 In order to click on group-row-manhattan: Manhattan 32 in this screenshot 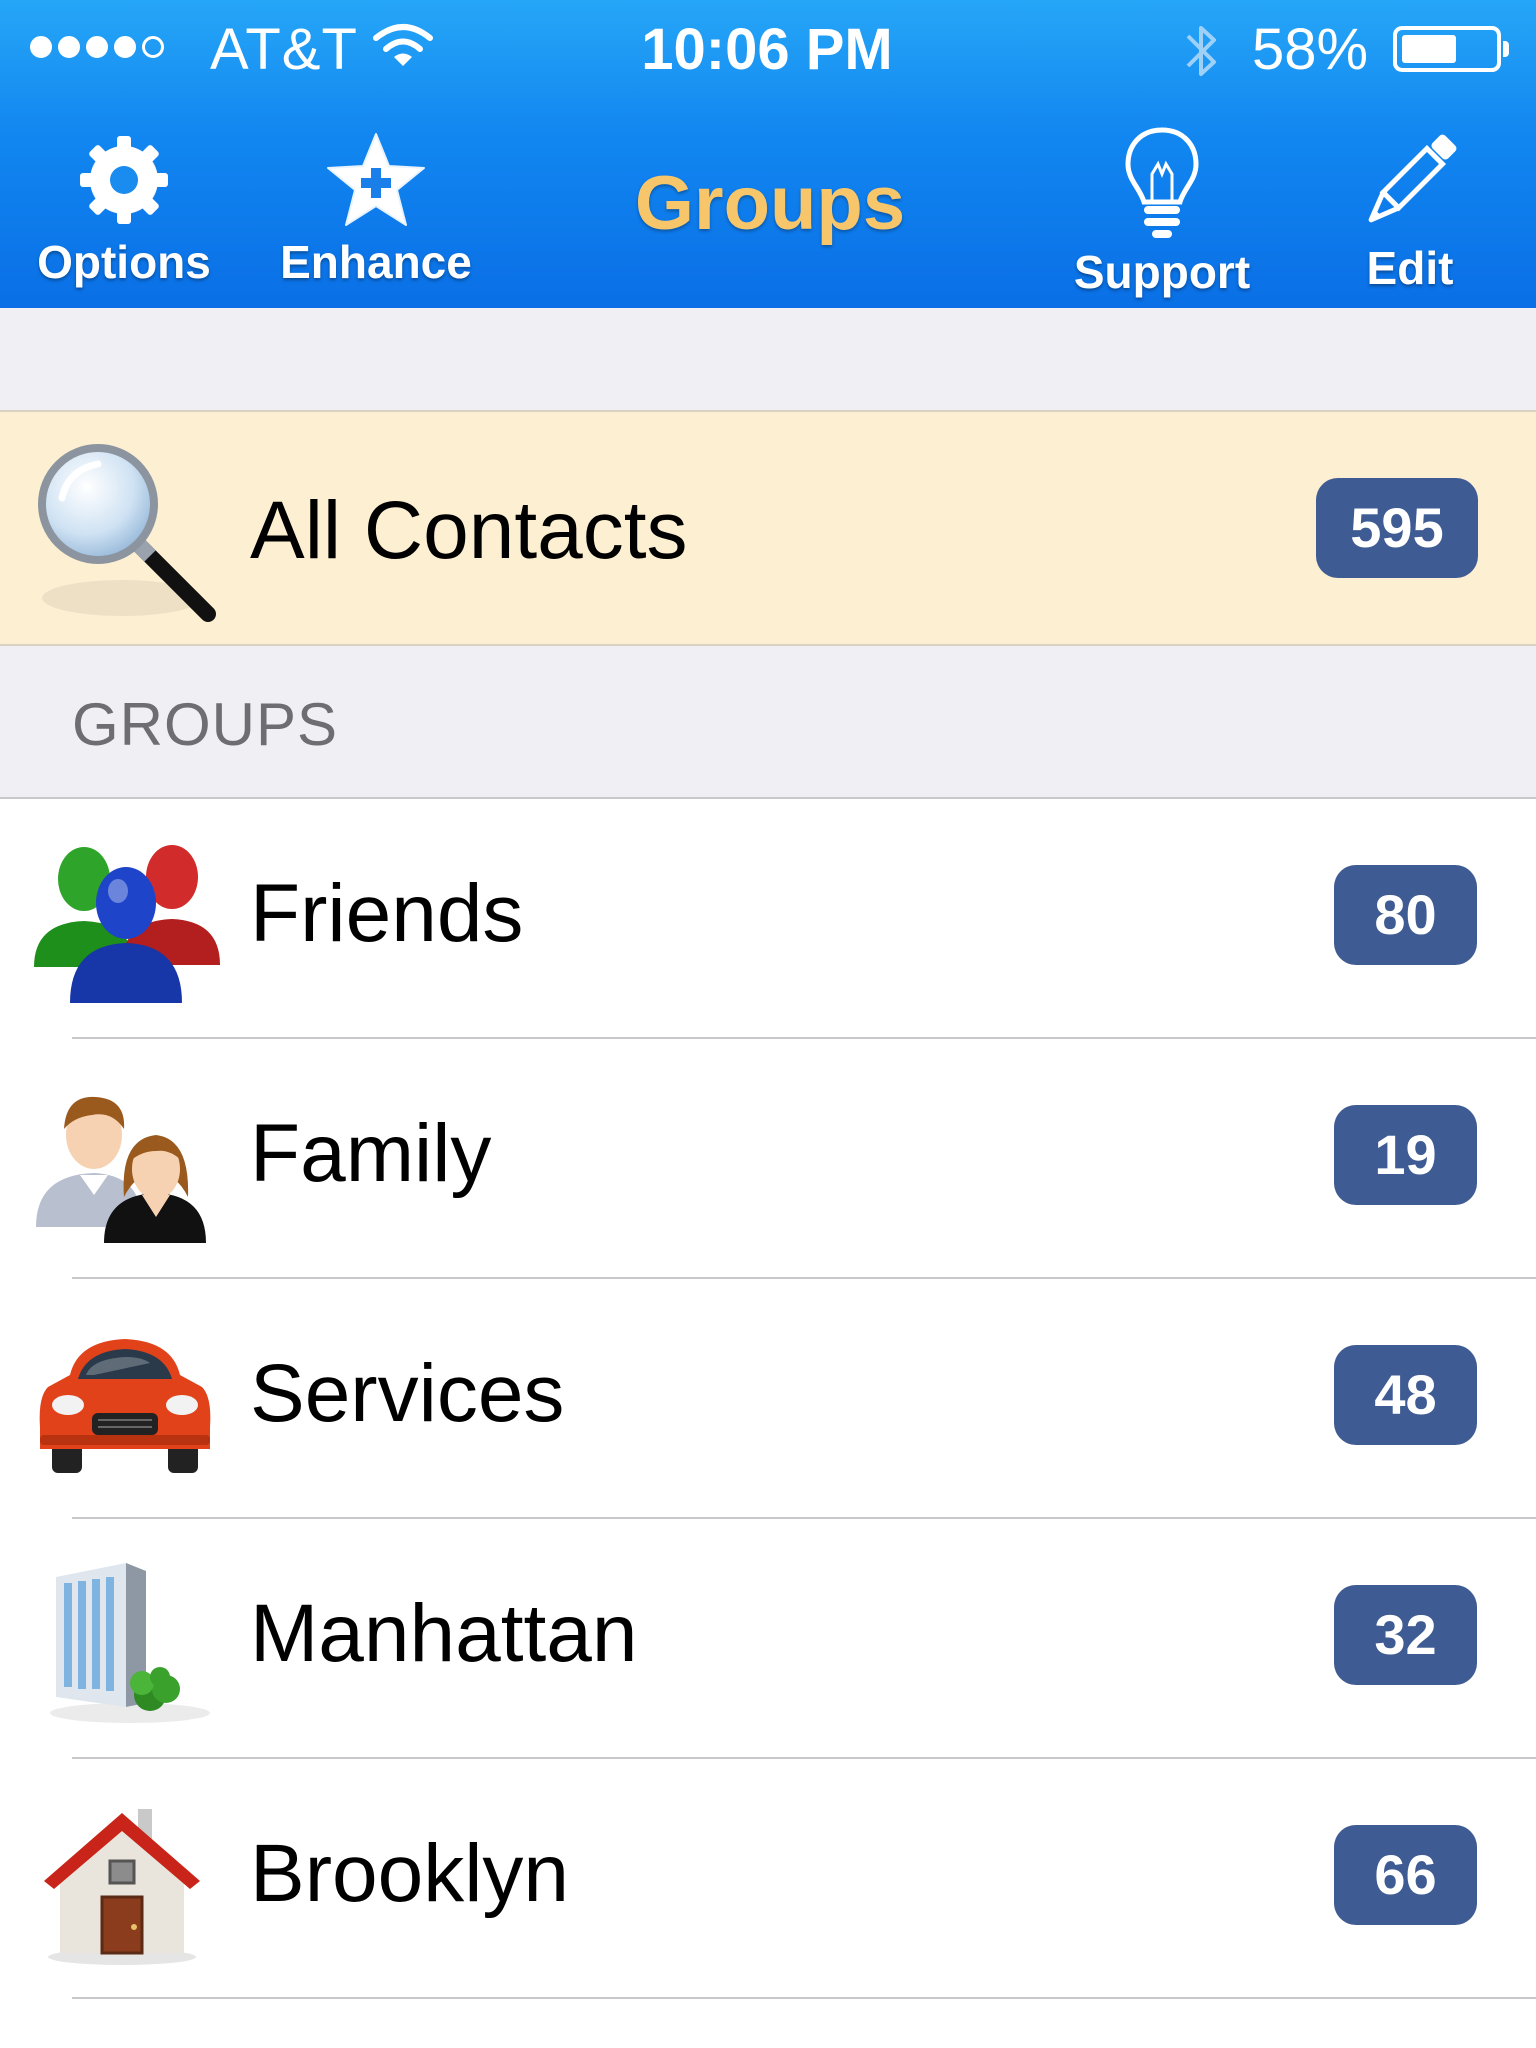, I will do `click(768, 1639)`.